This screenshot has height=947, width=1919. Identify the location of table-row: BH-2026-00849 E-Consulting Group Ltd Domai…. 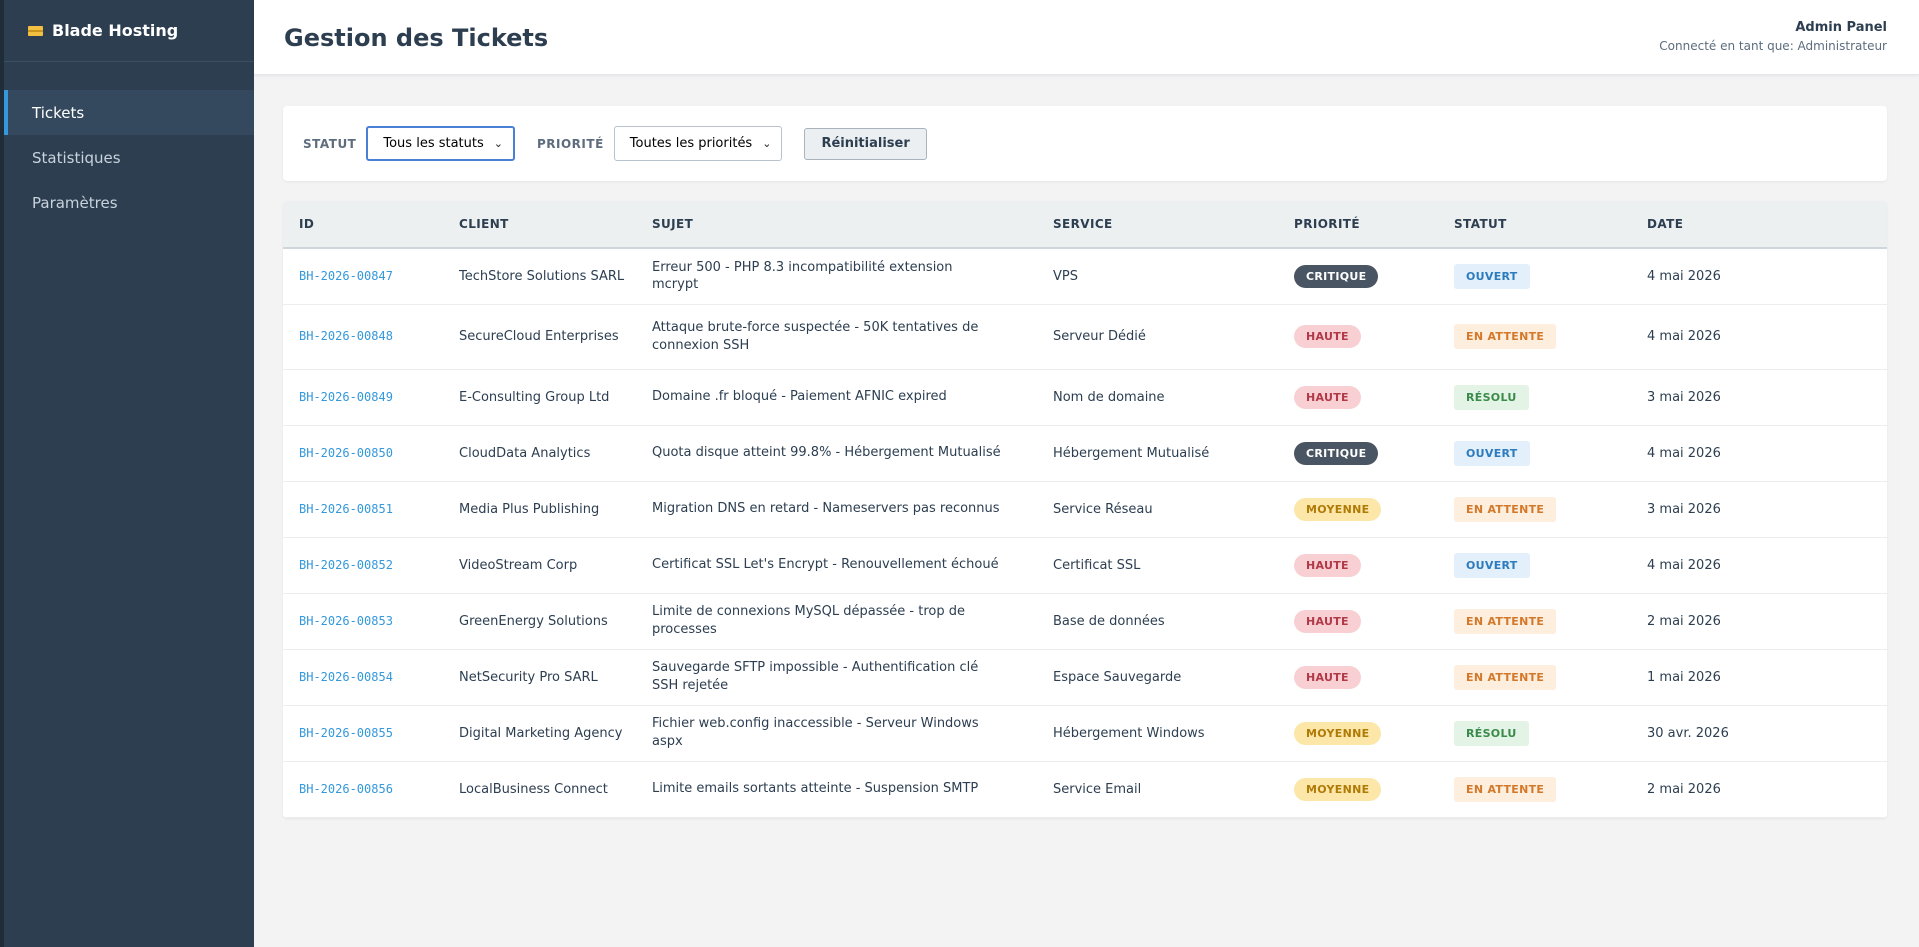
(1085, 397).